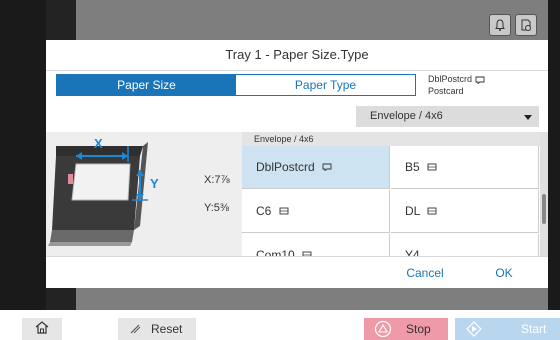 The image size is (560, 340). I want to click on stop-icon, so click(383, 330).